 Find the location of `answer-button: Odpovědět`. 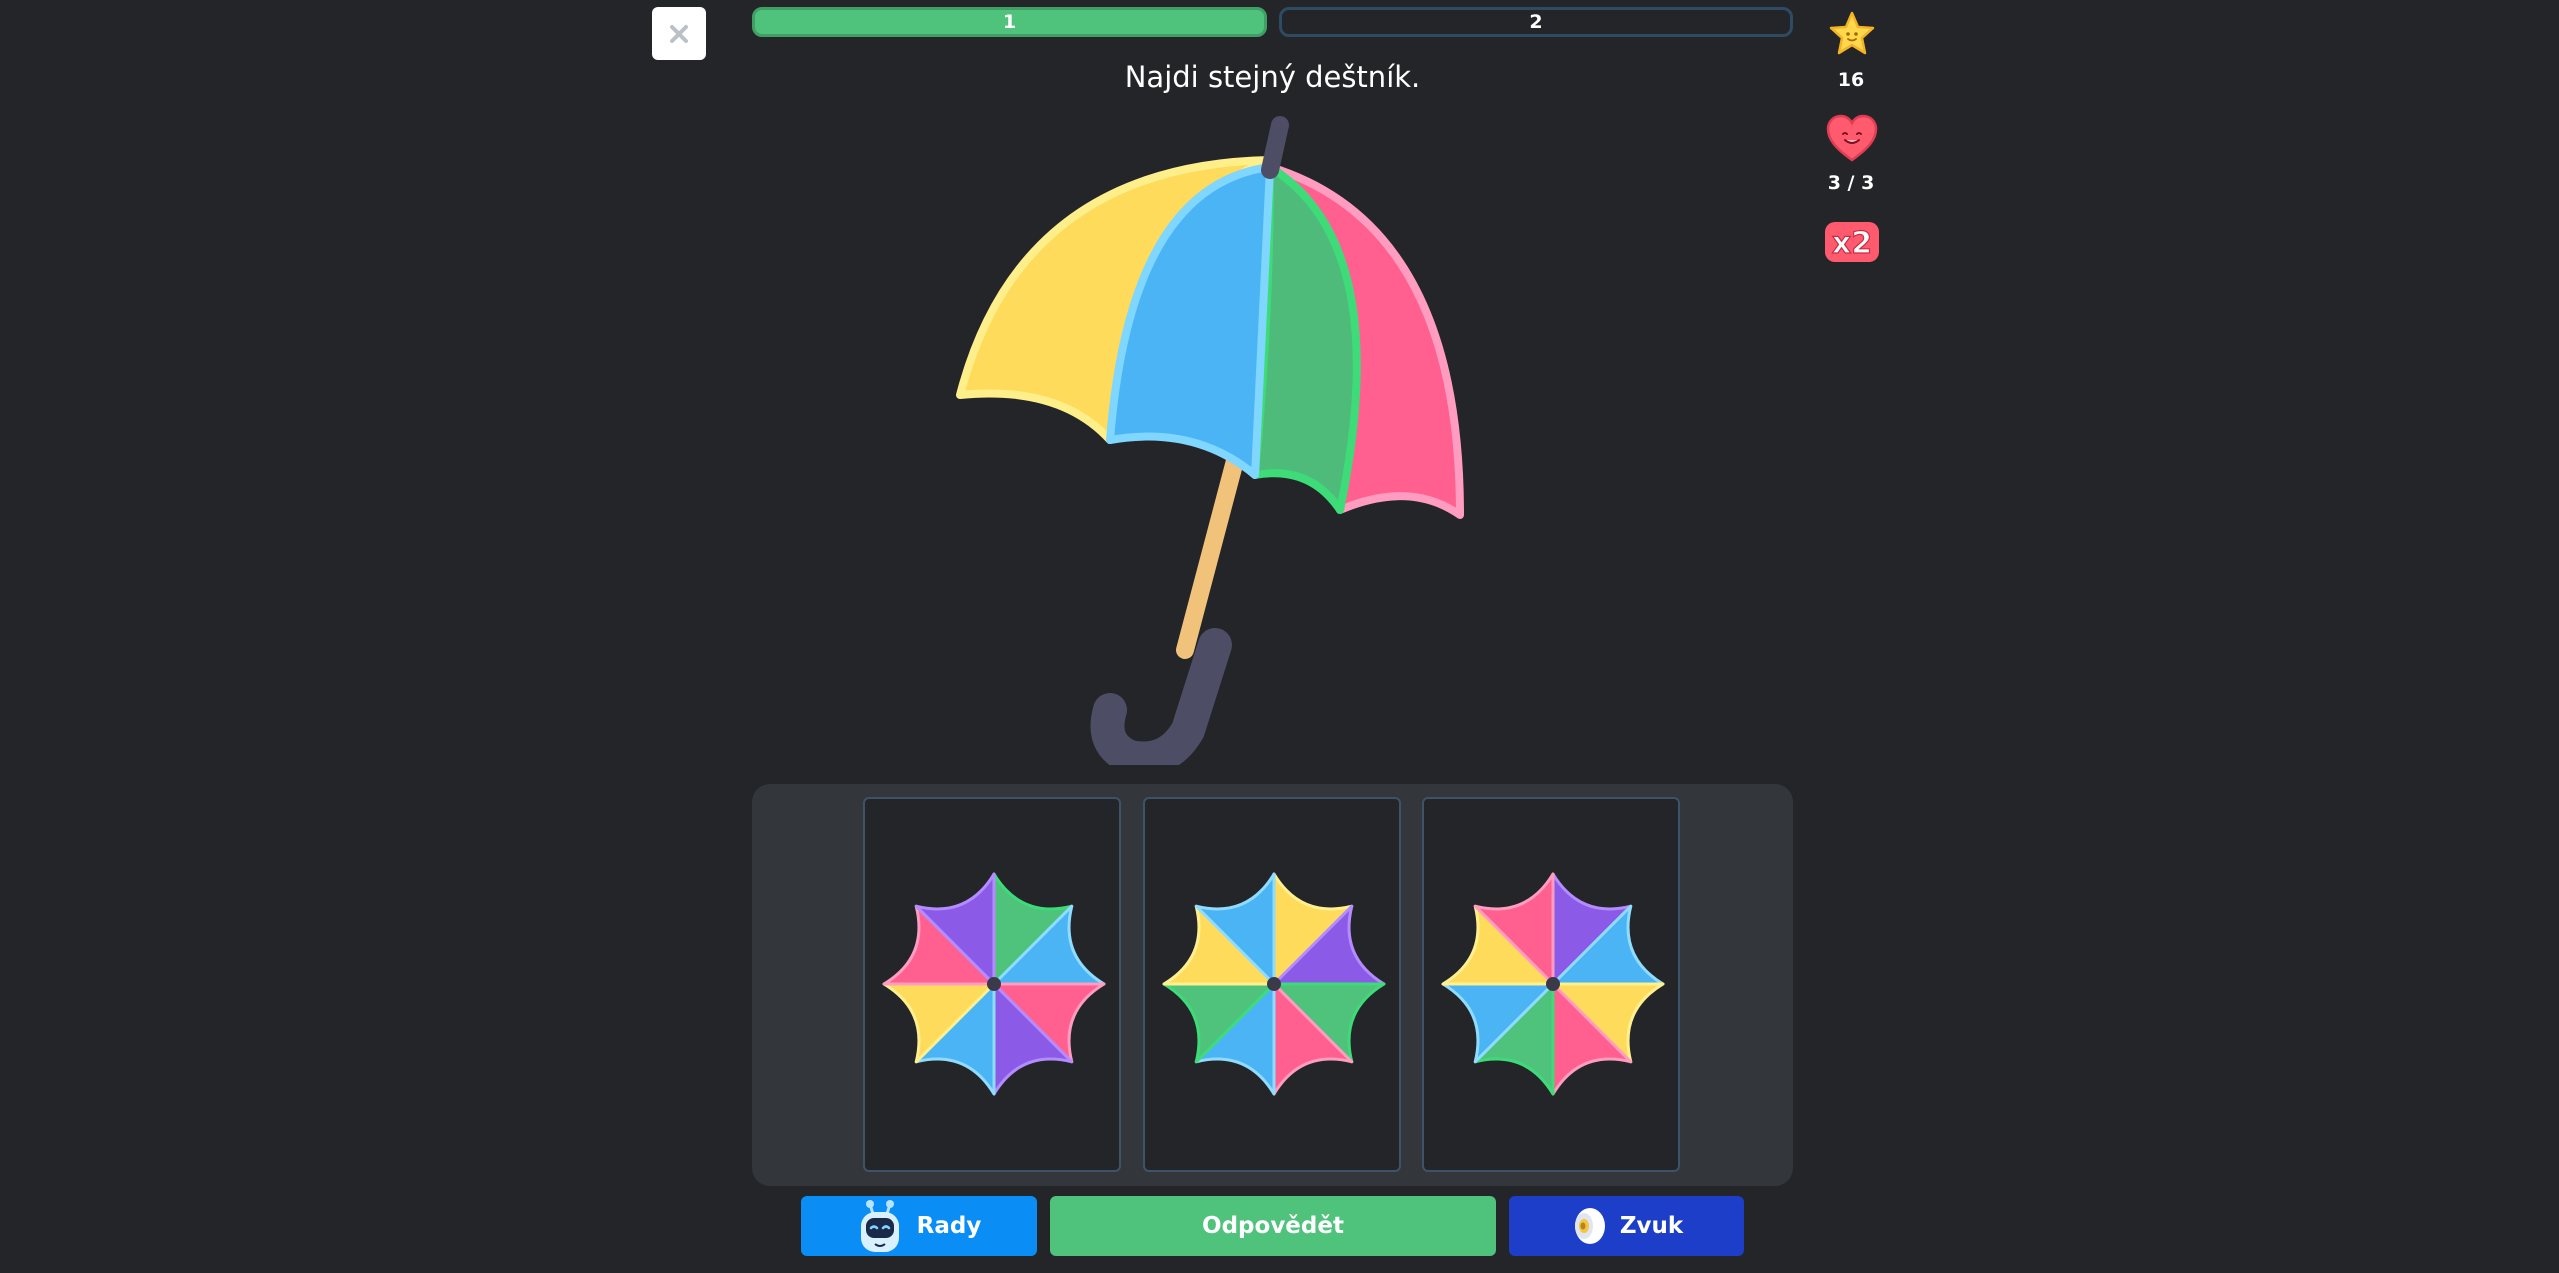

answer-button: Odpovědět is located at coordinates (1273, 1226).